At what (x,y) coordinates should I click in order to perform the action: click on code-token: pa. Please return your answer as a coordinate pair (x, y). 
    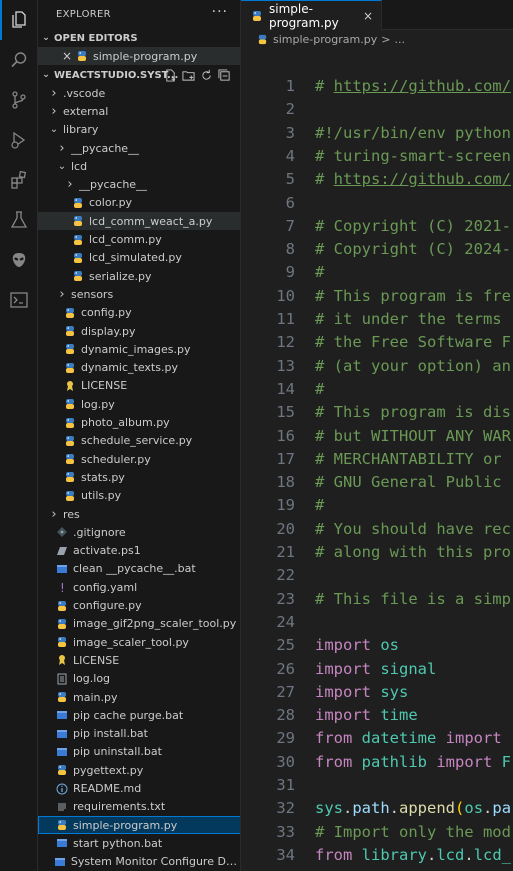
    Looking at the image, I should click on (502, 808).